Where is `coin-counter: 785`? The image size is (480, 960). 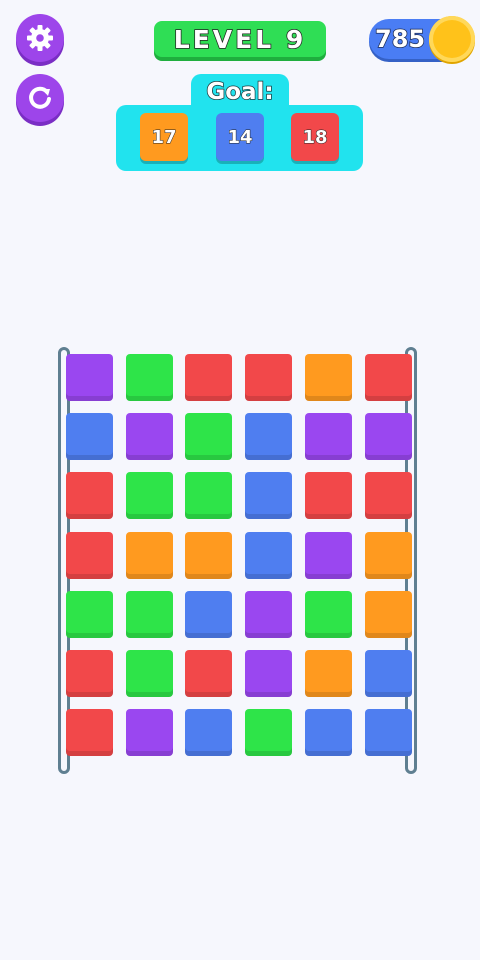
coin-counter: 785 is located at coordinates (422, 39).